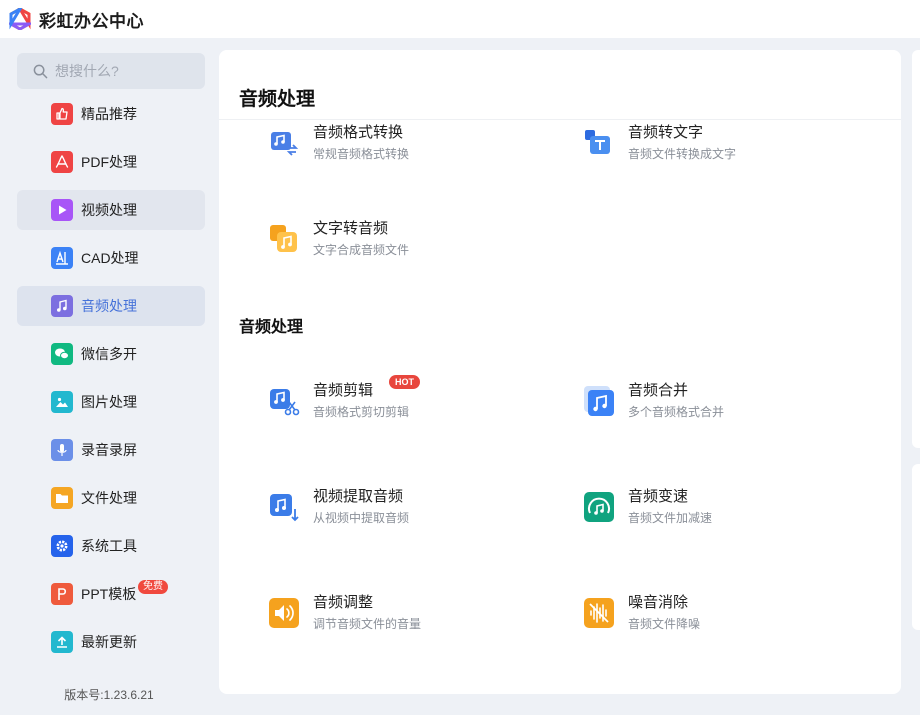 The width and height of the screenshot is (920, 715). Describe the element at coordinates (284, 507) in the screenshot. I see `video-extract-audio-icon` at that location.